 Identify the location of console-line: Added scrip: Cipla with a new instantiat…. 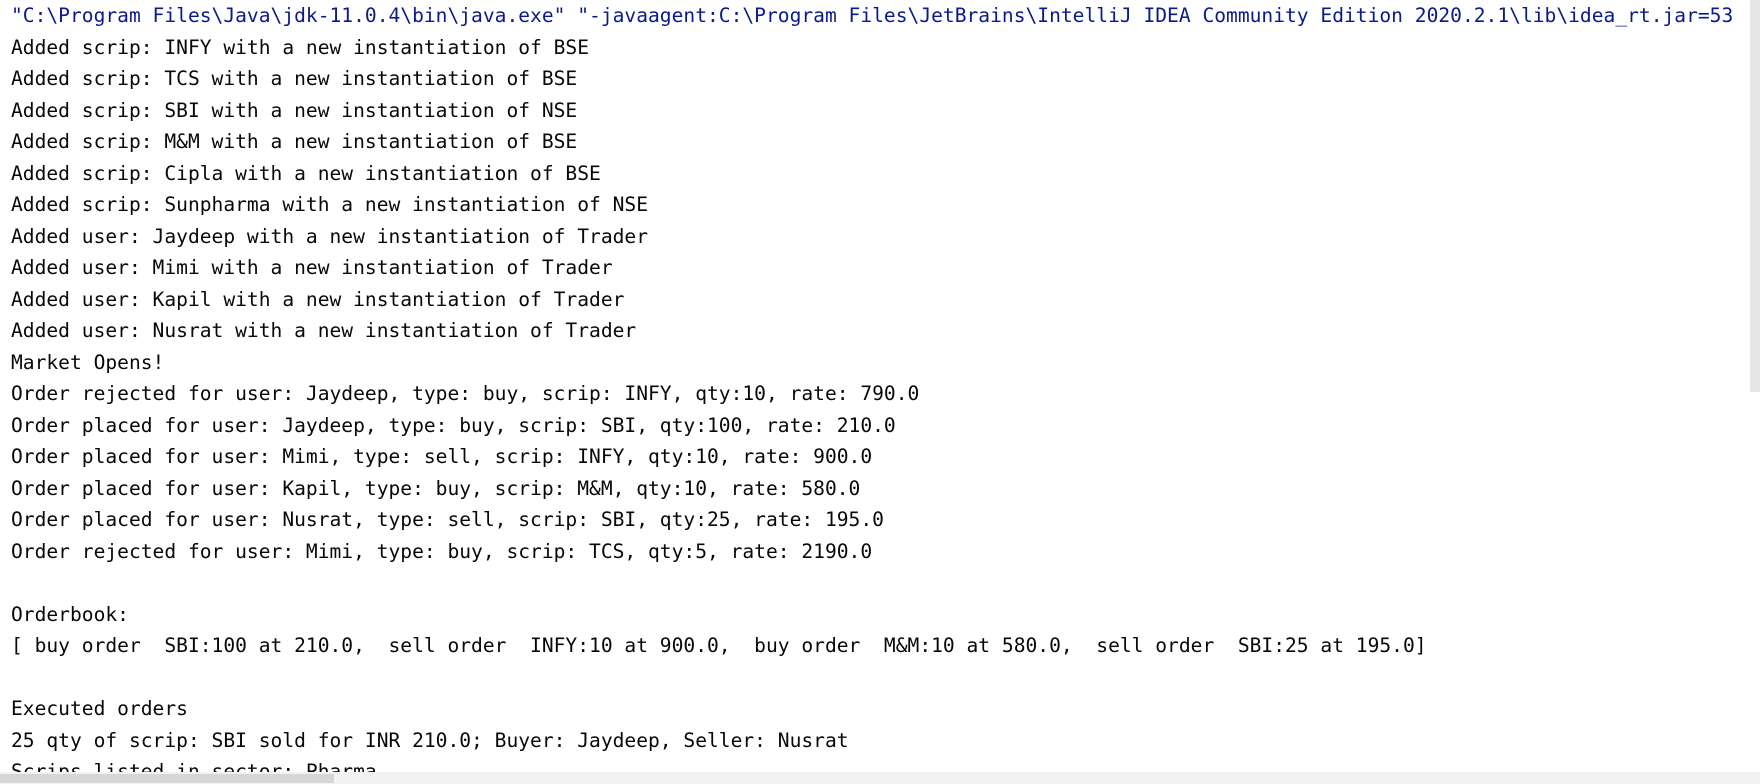
(306, 173).